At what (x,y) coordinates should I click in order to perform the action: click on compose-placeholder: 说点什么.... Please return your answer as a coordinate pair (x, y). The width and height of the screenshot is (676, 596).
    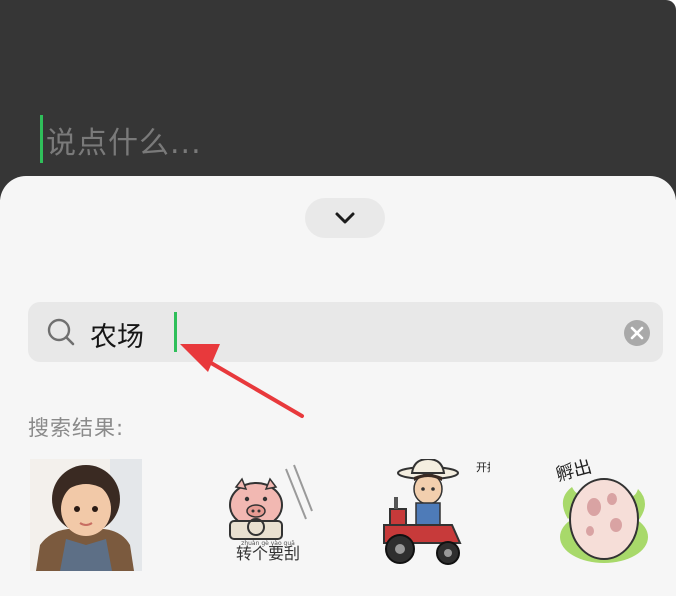
    Looking at the image, I should click on (124, 143).